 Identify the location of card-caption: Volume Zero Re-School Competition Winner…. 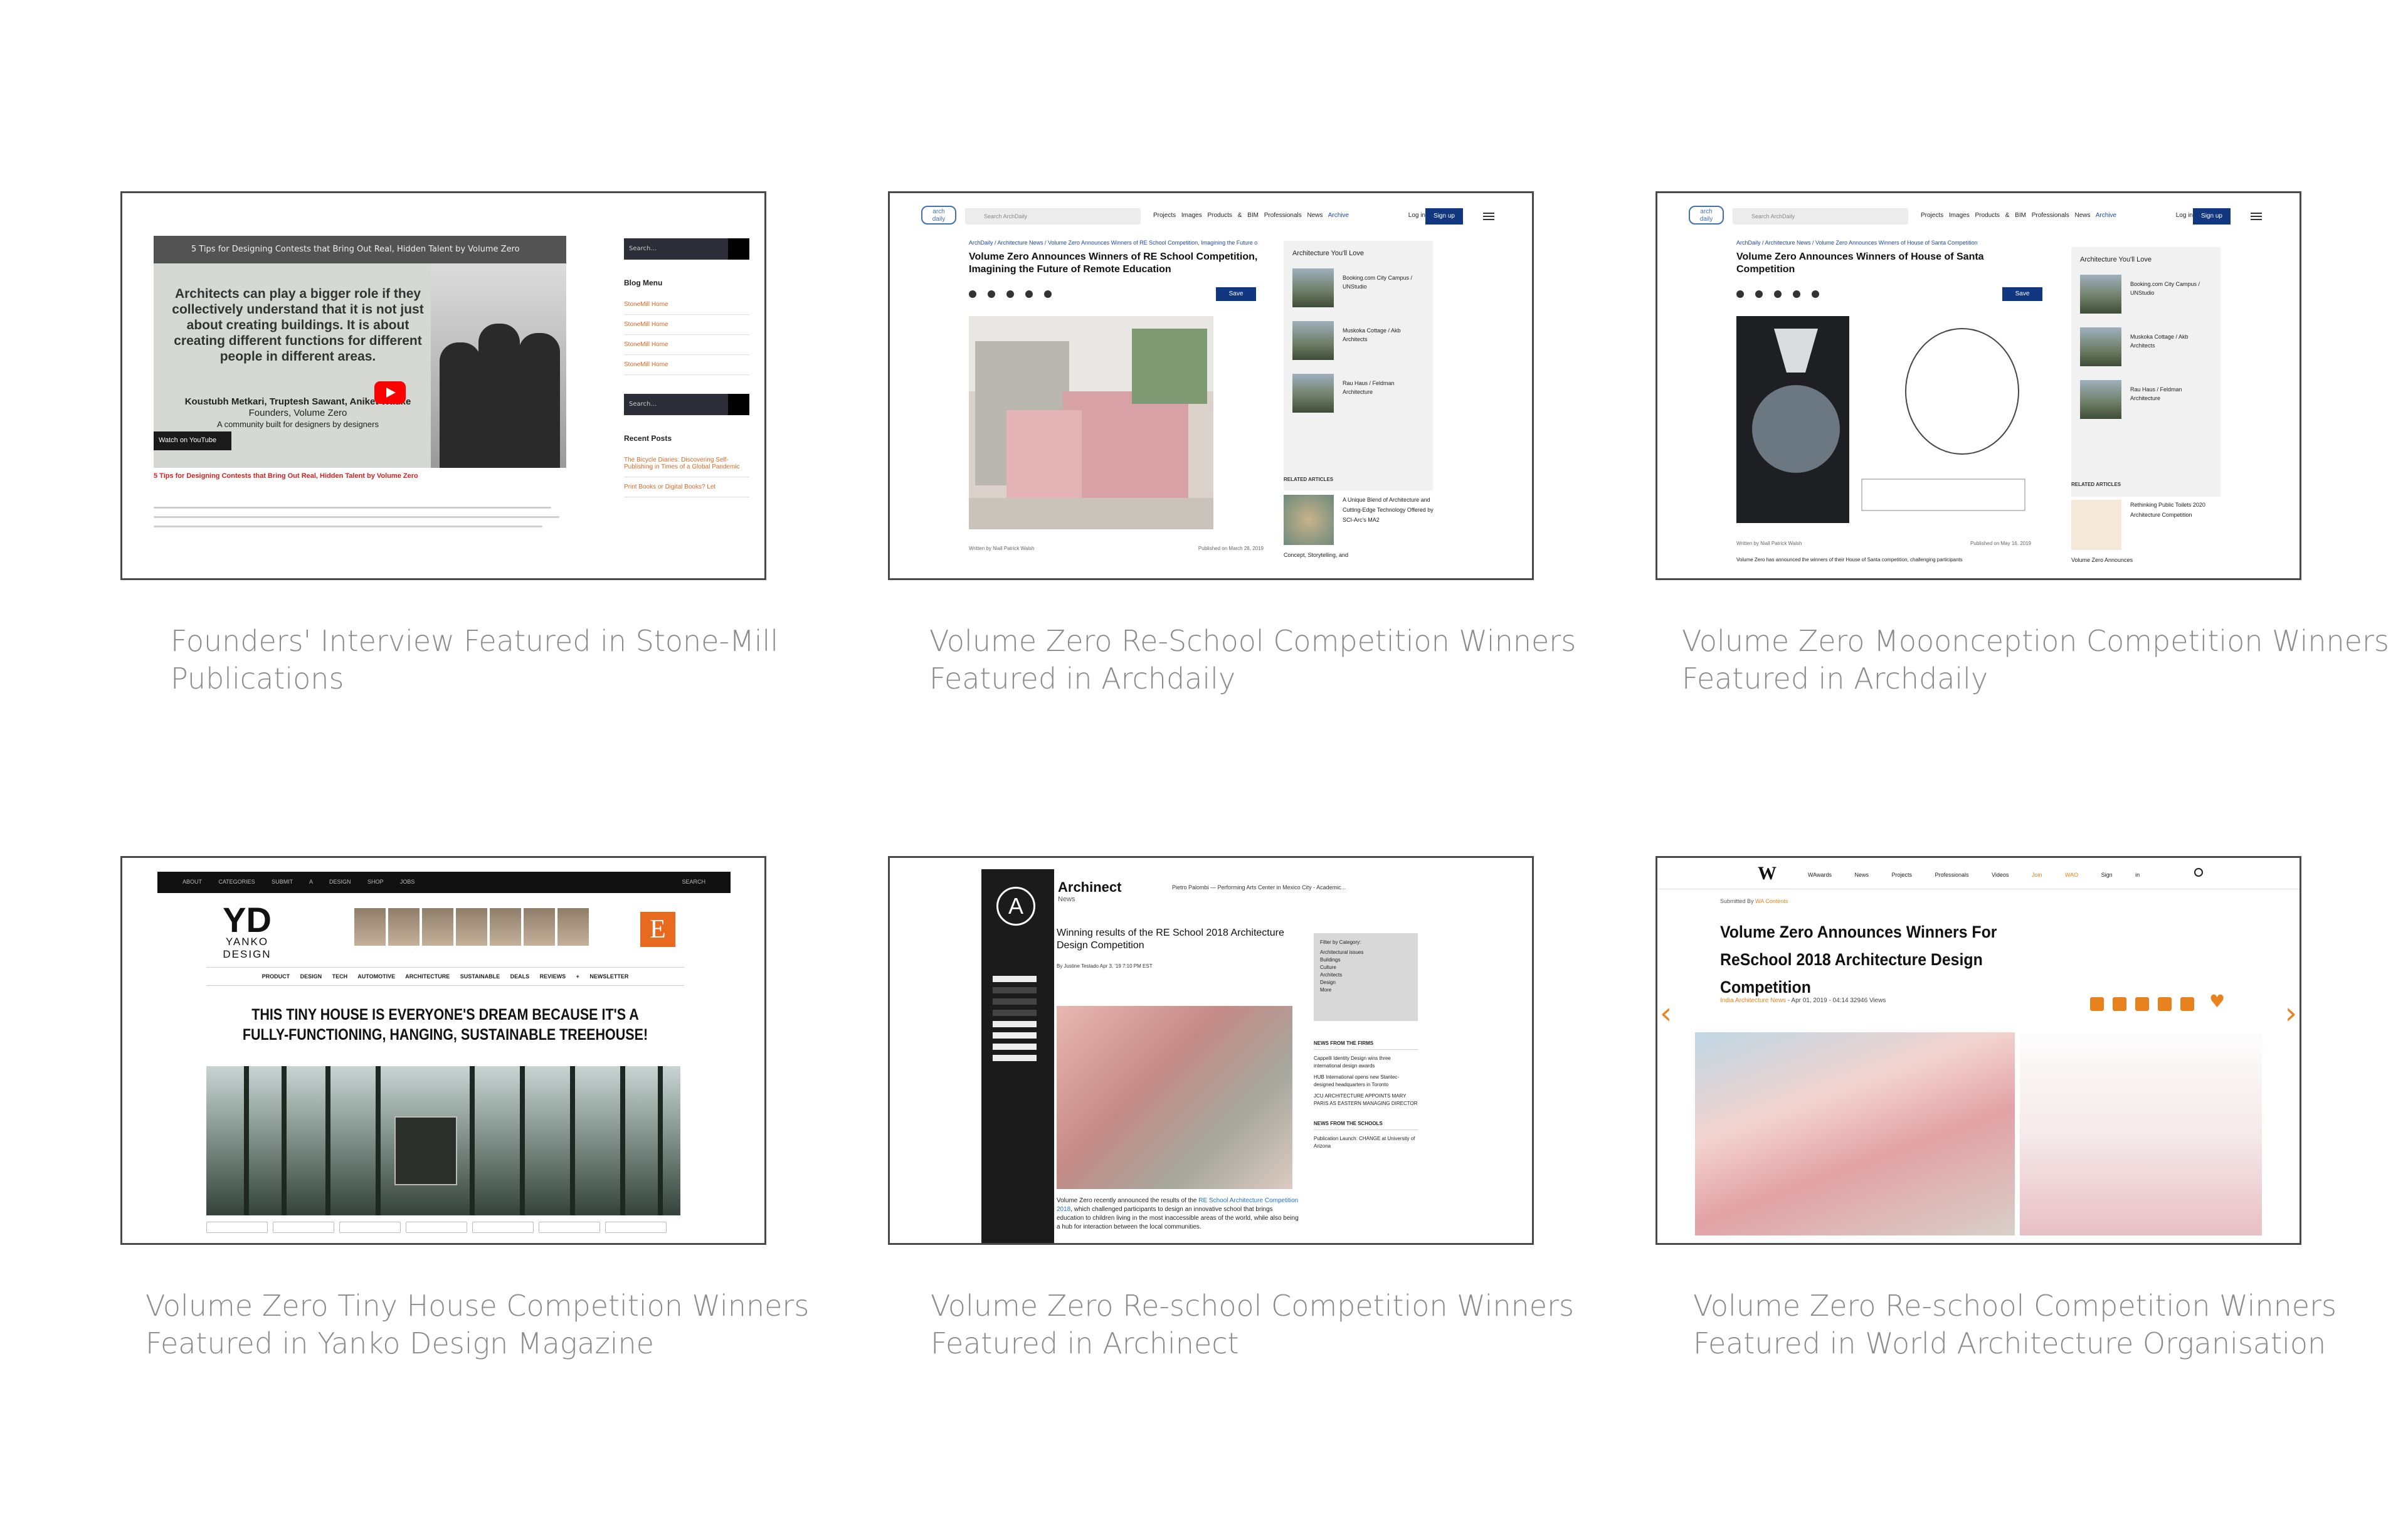
(1252, 659).